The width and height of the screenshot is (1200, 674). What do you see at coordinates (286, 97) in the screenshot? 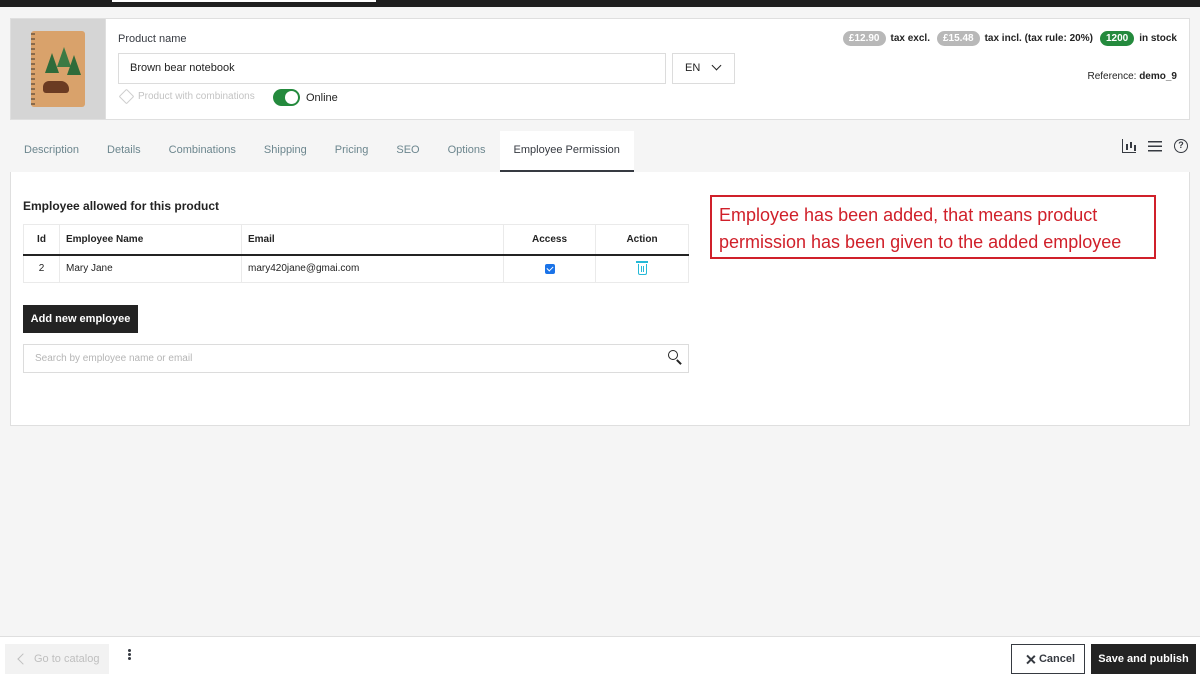
I see `online-toggle` at bounding box center [286, 97].